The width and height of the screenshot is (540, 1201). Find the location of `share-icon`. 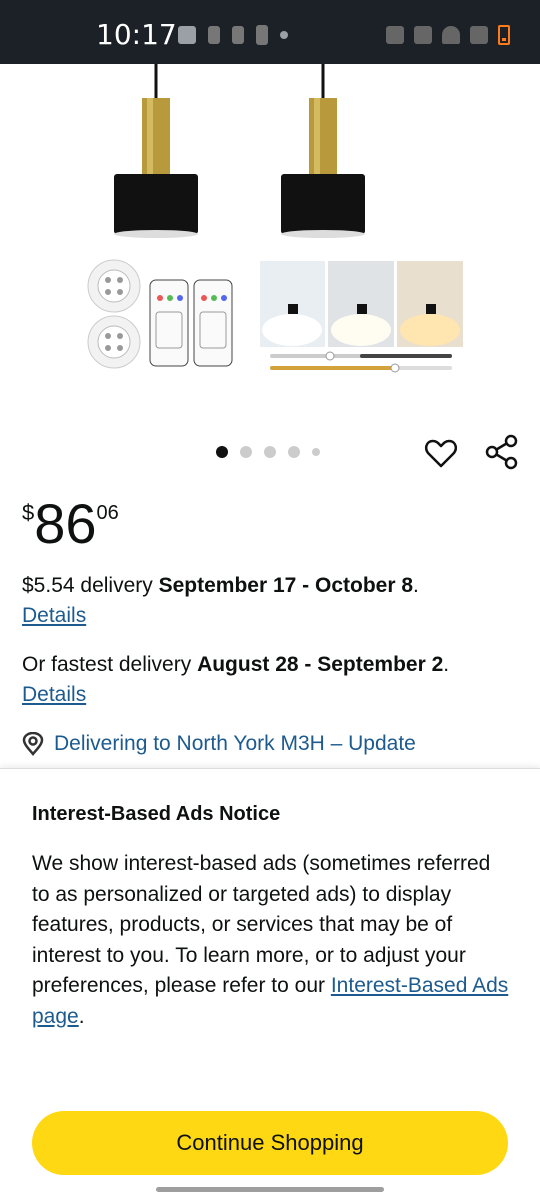

share-icon is located at coordinates (502, 452).